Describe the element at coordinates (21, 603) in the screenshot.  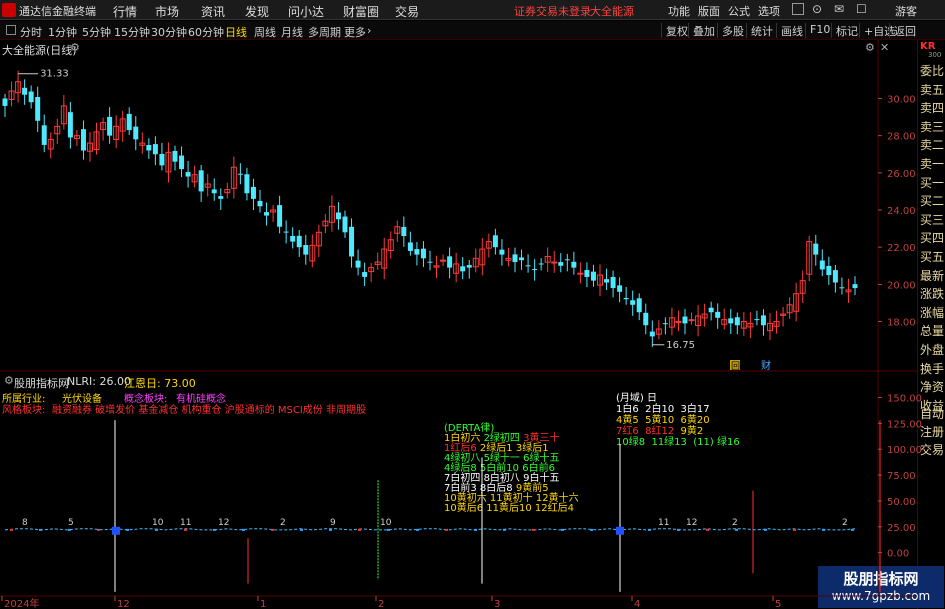
I see `time-tick-label: 2024年` at that location.